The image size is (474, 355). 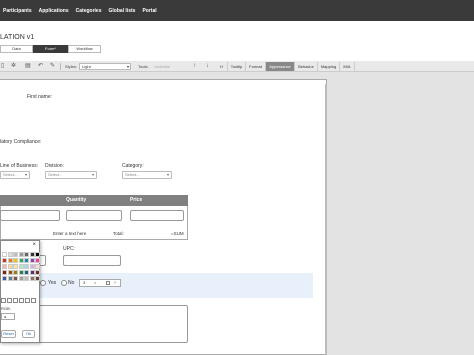 I want to click on nav-categories: Categories, so click(x=89, y=11).